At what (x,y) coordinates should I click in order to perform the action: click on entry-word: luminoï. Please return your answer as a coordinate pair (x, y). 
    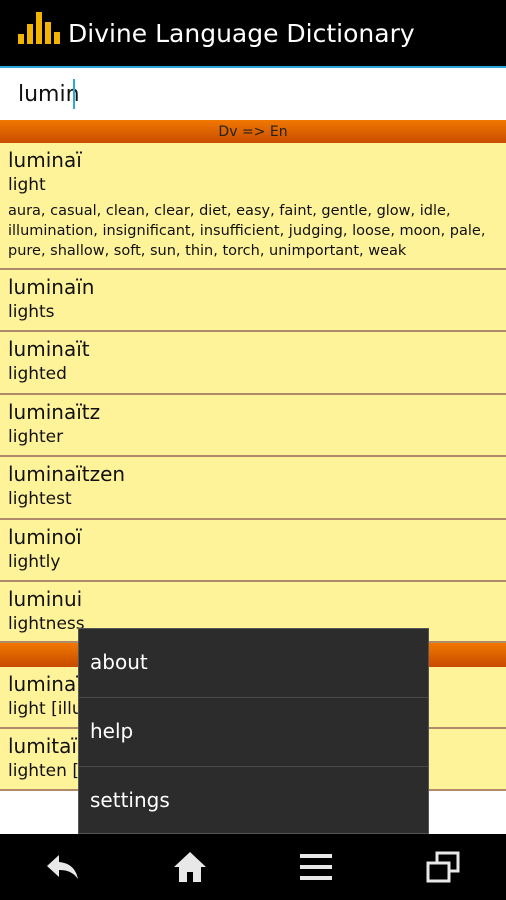
    Looking at the image, I should click on (45, 537).